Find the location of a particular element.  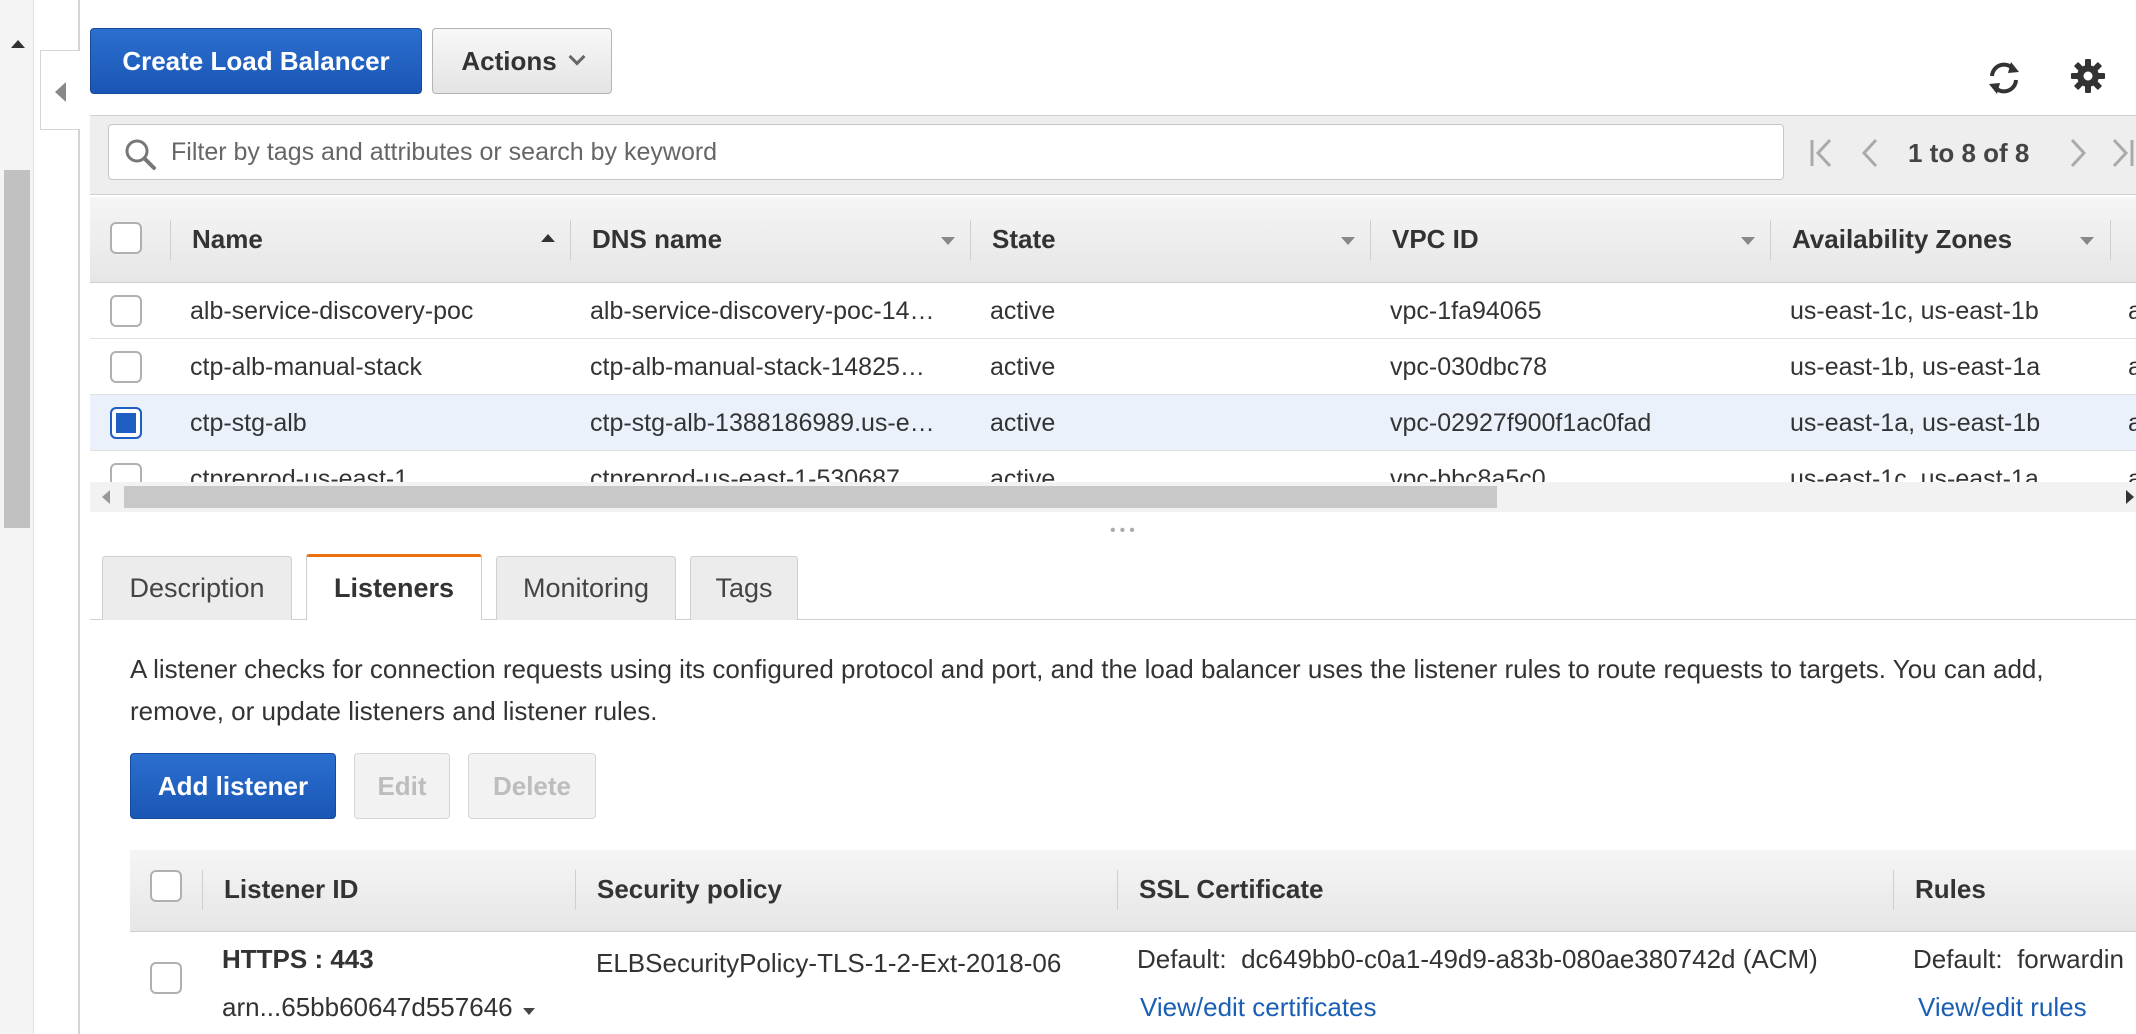

column-header-listener-id: Listener ID is located at coordinates (291, 889).